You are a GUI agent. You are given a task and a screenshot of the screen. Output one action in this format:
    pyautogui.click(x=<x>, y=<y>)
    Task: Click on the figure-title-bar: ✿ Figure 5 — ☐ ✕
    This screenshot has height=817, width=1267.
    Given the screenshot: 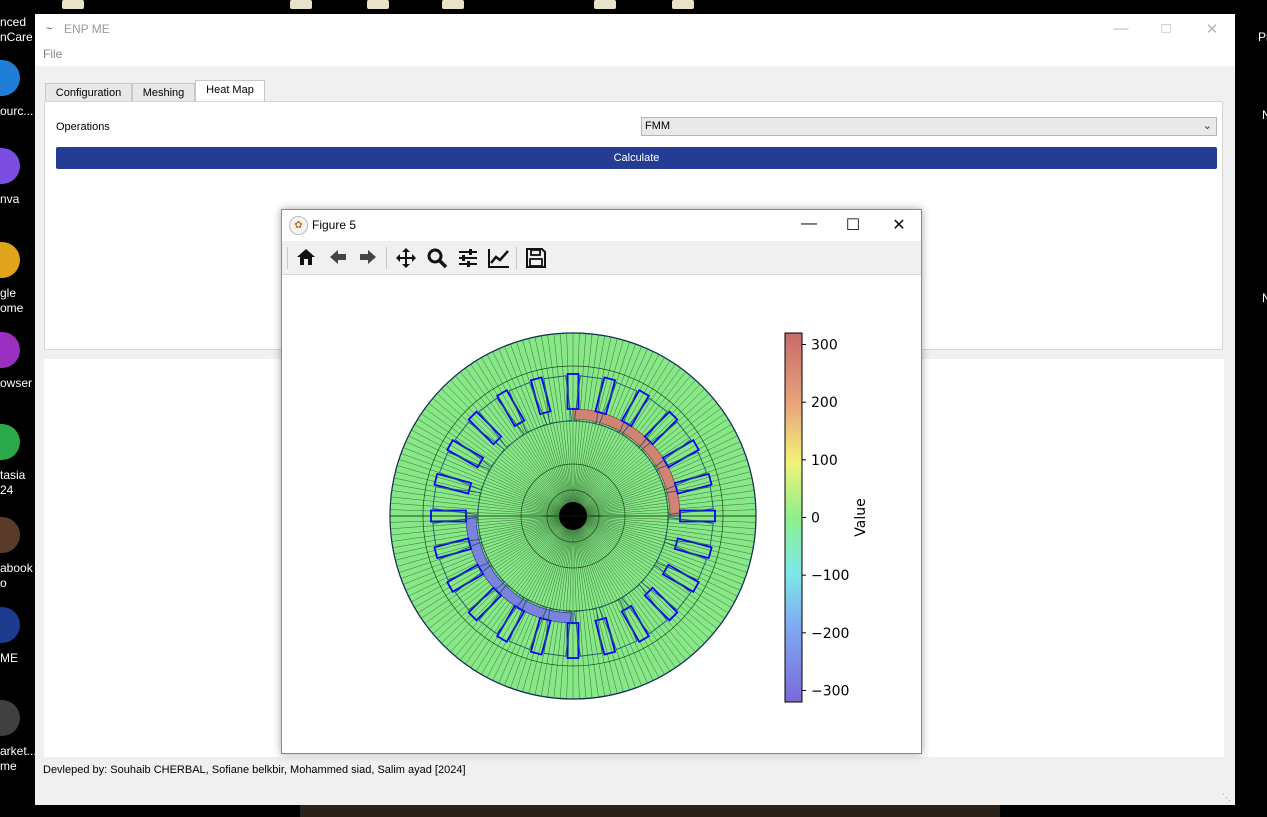 What is the action you would take?
    pyautogui.click(x=601, y=225)
    